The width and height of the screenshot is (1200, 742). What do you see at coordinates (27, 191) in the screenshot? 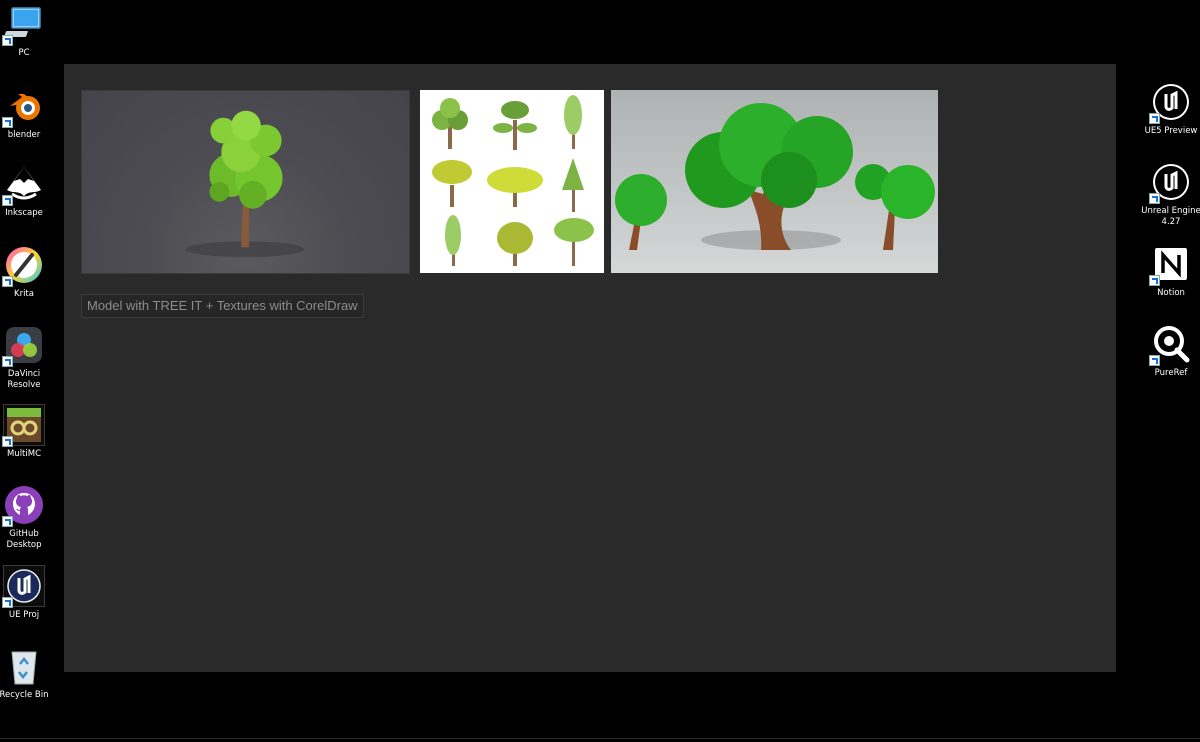
I see `desktop-icon-inkscape: Inkscape` at bounding box center [27, 191].